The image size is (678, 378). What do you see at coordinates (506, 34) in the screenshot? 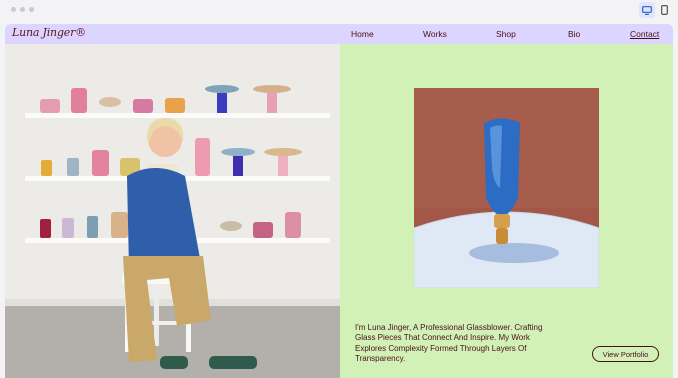
I see `nav-shop-link: Shop` at bounding box center [506, 34].